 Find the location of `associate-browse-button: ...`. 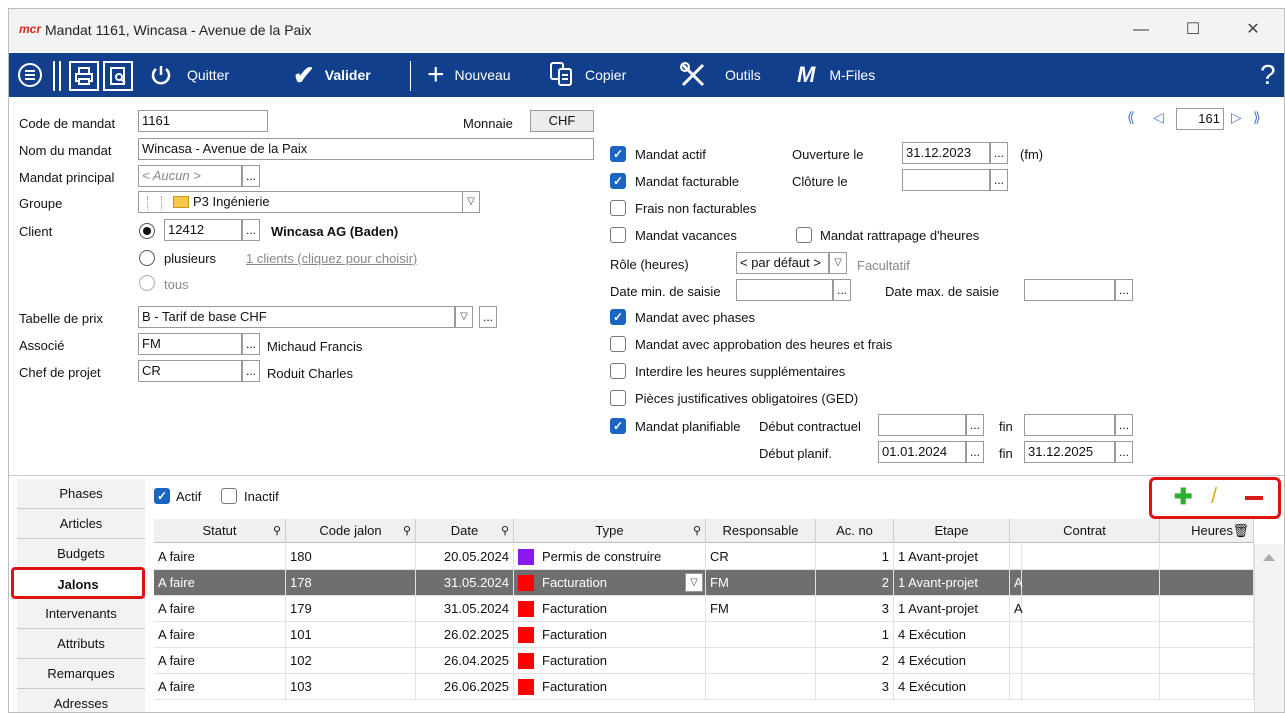

associate-browse-button: ... is located at coordinates (251, 344).